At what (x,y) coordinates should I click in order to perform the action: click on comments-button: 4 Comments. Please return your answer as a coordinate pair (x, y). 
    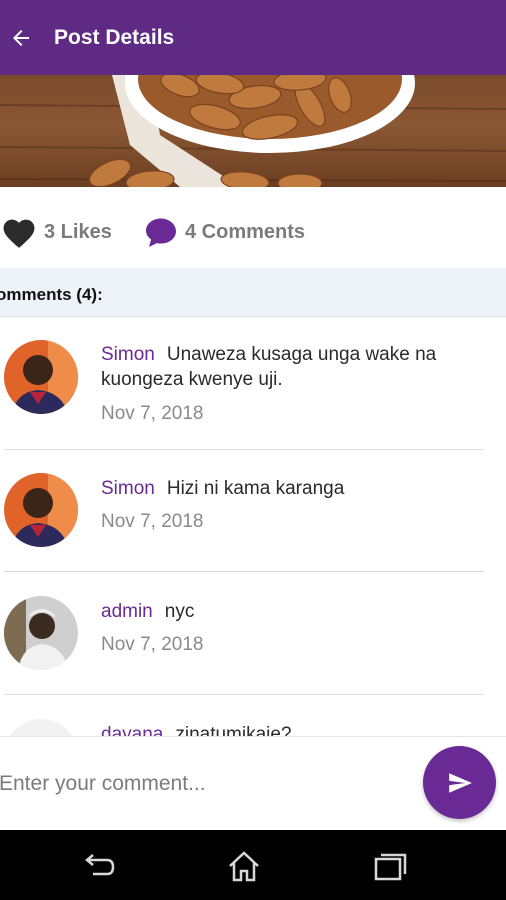
    Looking at the image, I should click on (224, 232).